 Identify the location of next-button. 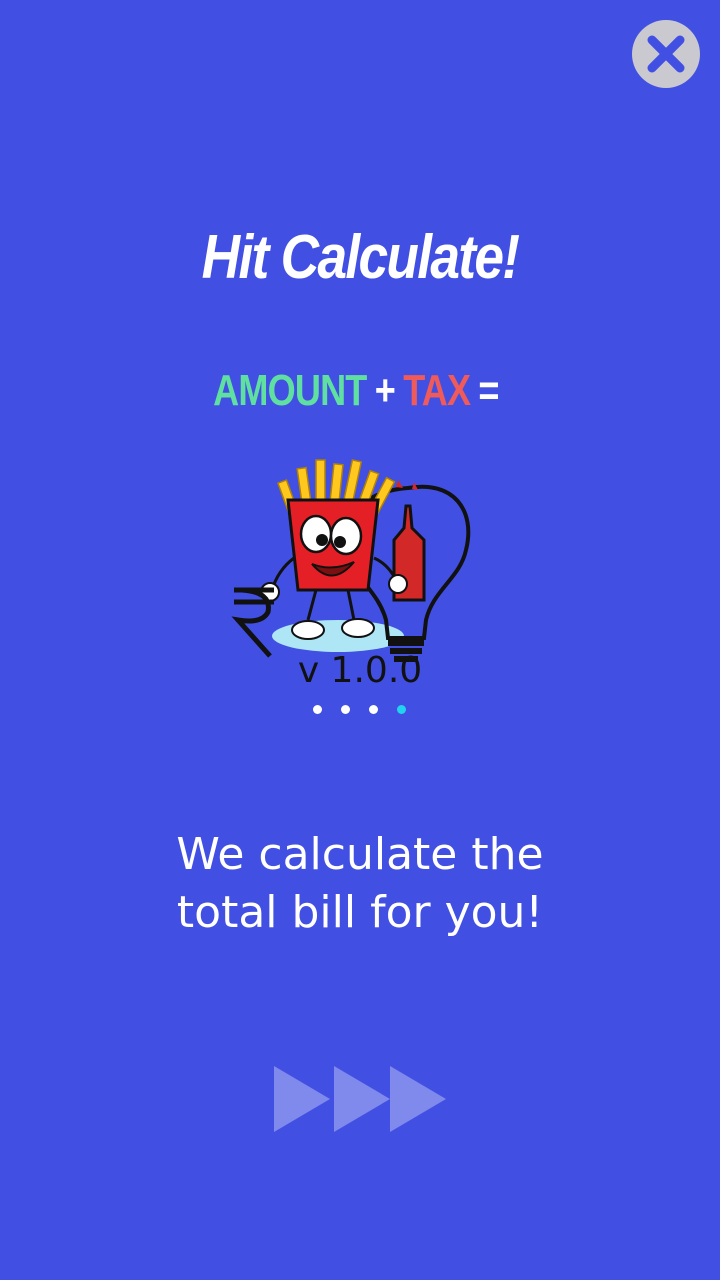
(362, 1099).